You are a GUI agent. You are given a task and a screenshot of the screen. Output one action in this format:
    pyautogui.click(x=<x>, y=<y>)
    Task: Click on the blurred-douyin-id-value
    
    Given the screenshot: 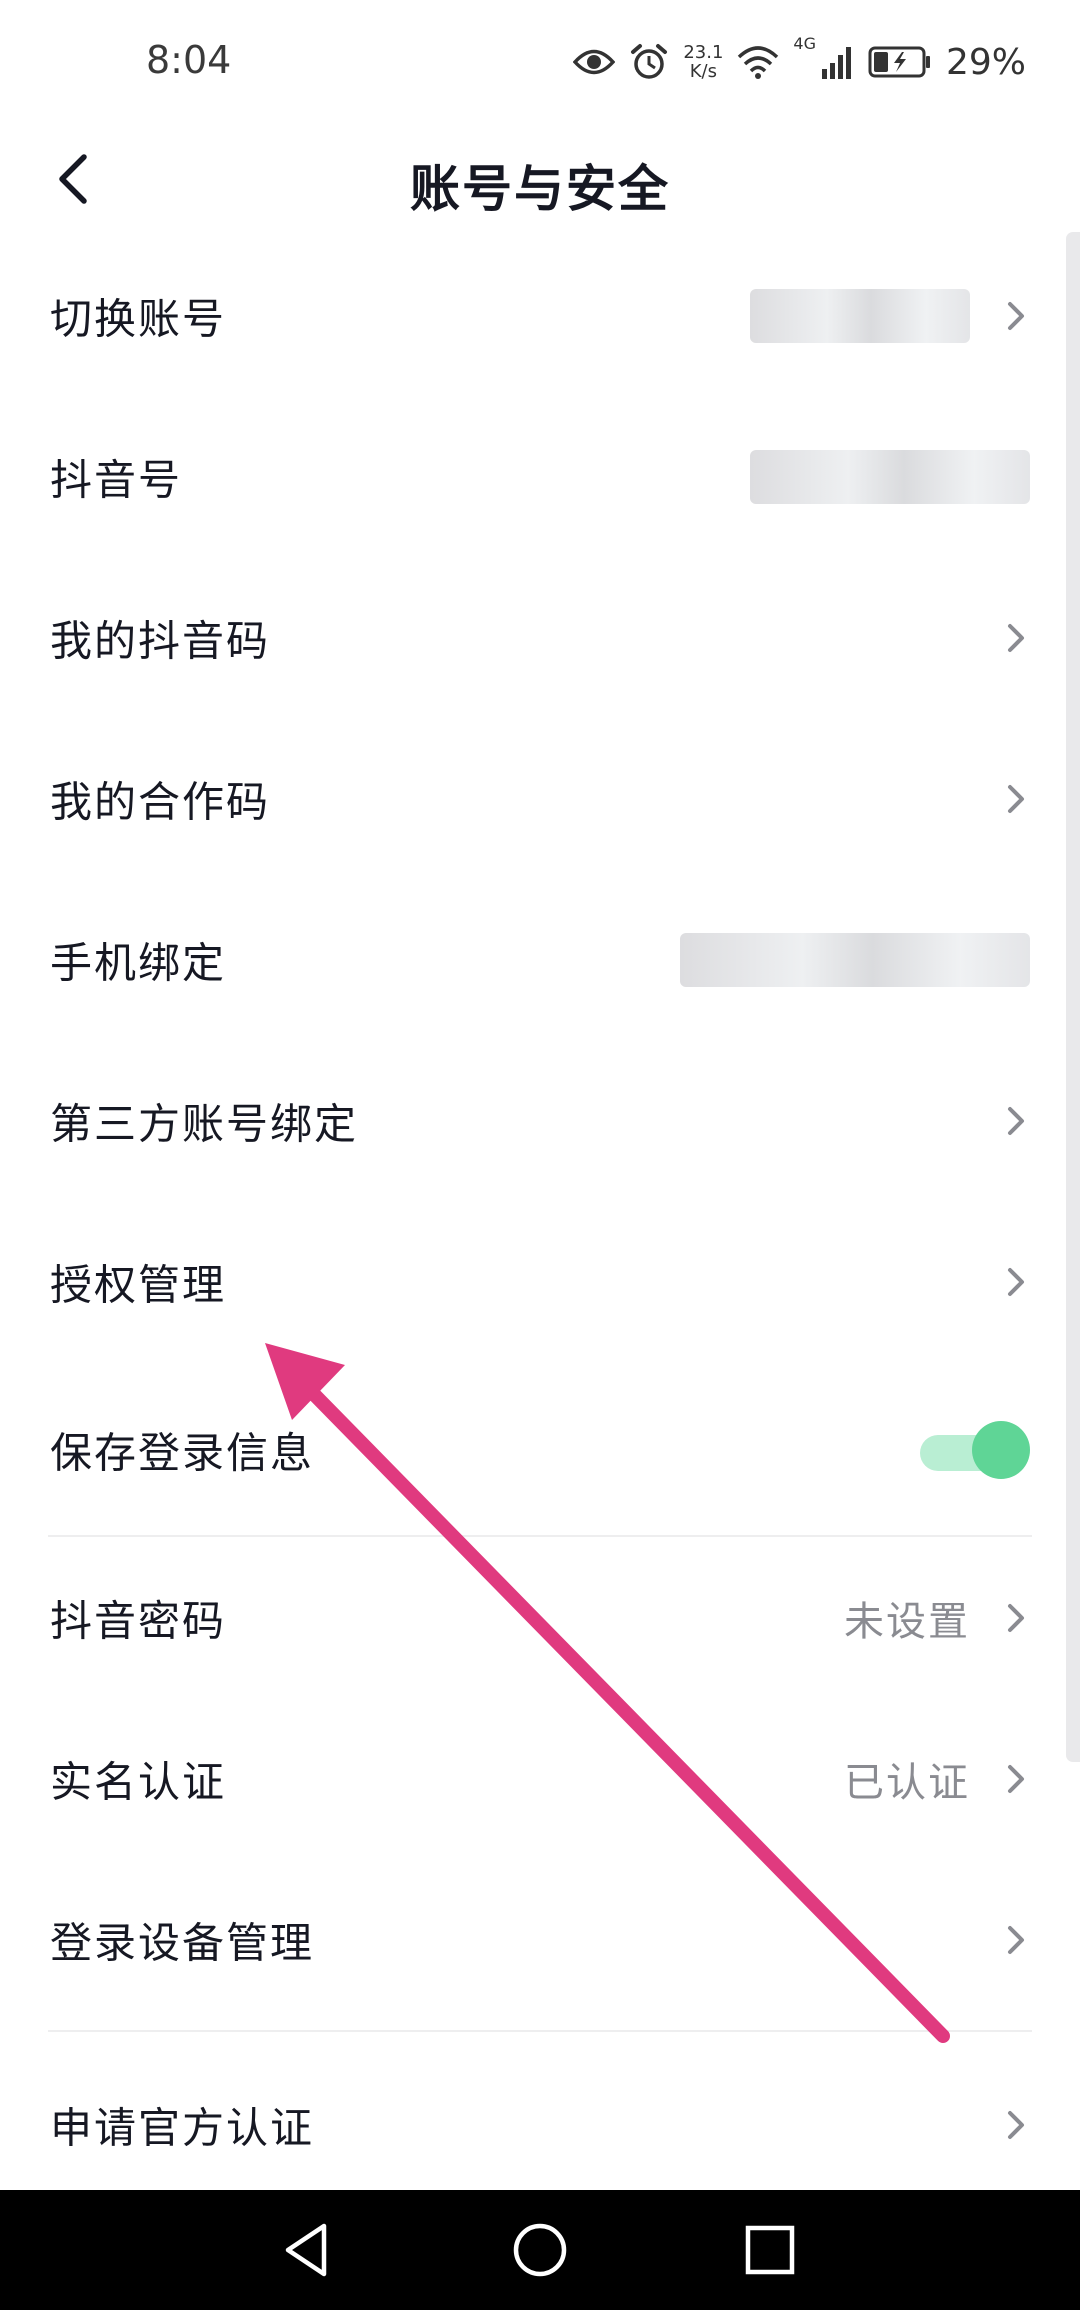 What is the action you would take?
    pyautogui.click(x=890, y=476)
    